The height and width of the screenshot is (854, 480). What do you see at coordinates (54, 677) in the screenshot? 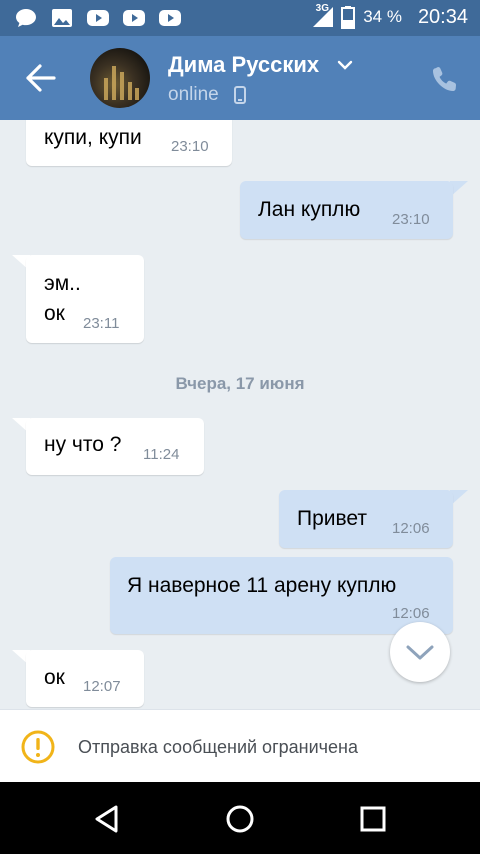
I see `message-text: ок` at bounding box center [54, 677].